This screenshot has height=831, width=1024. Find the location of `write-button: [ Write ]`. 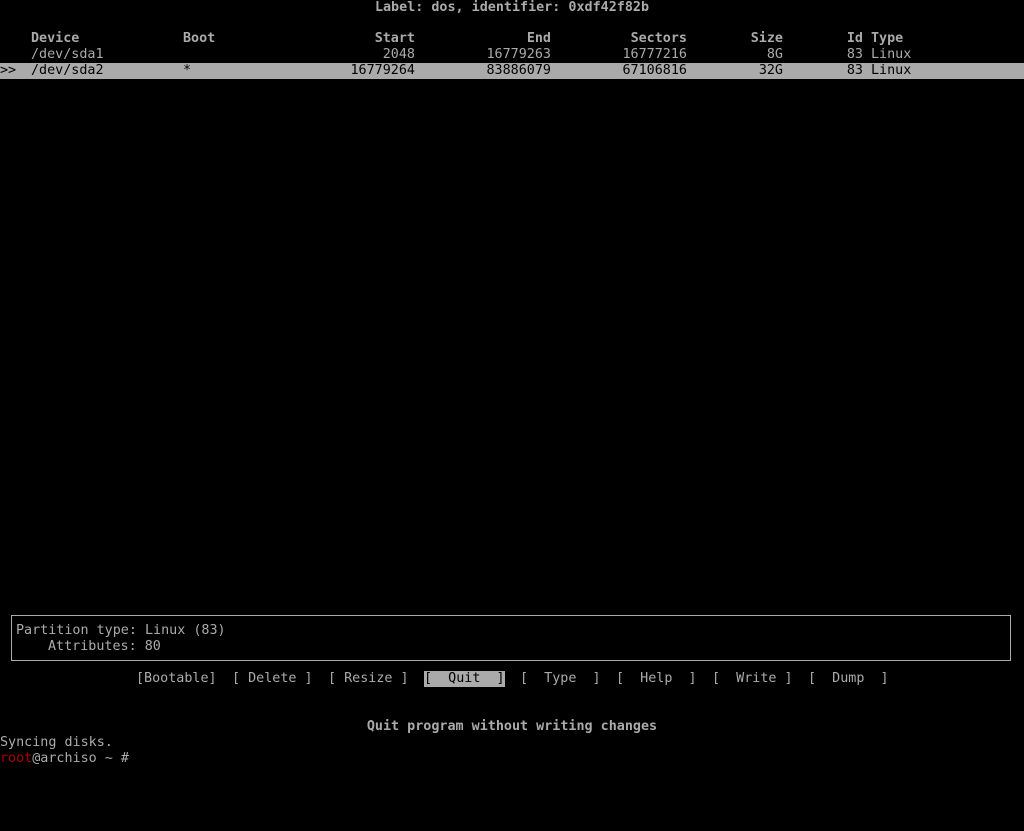

write-button: [ Write ] is located at coordinates (752, 679).